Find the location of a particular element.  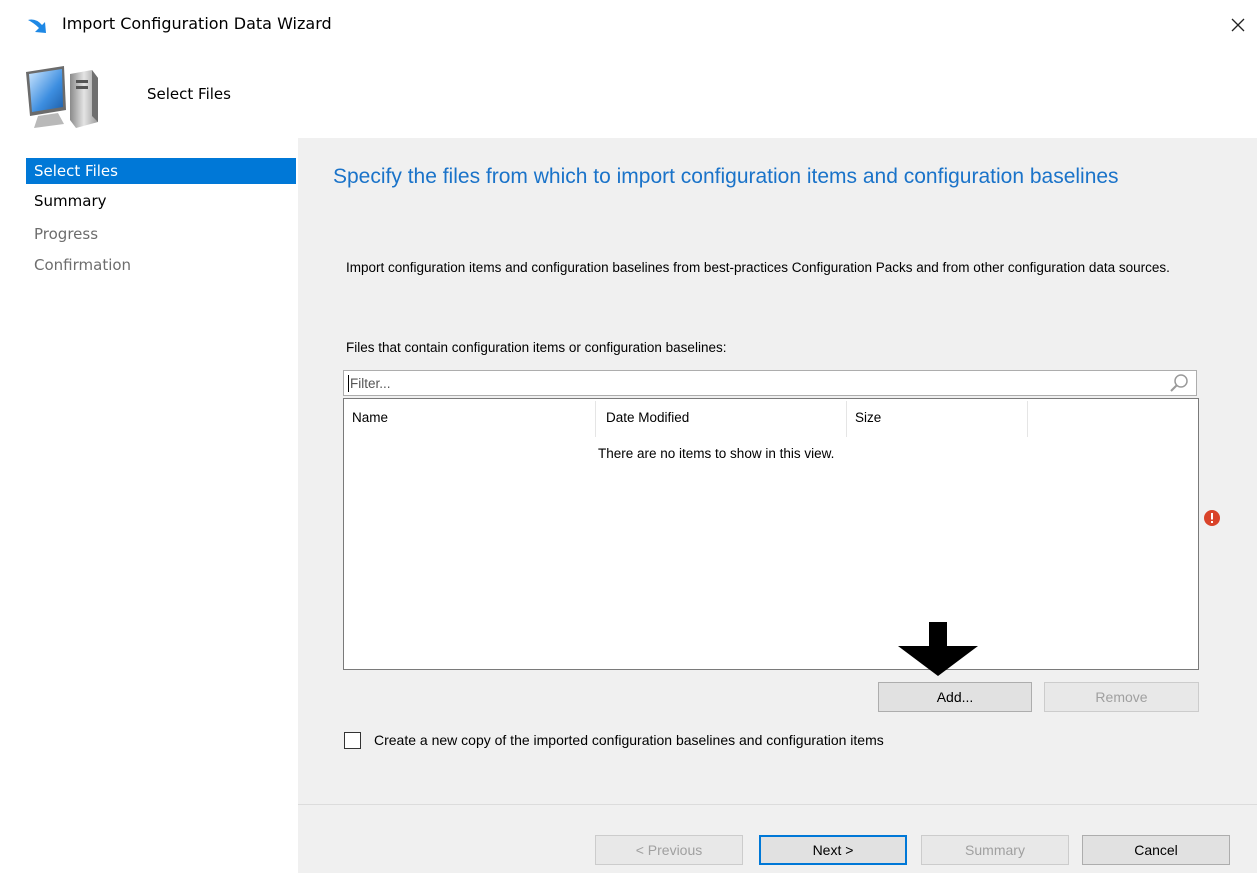

window-title: Import Configuration Data Wizard is located at coordinates (197, 23).